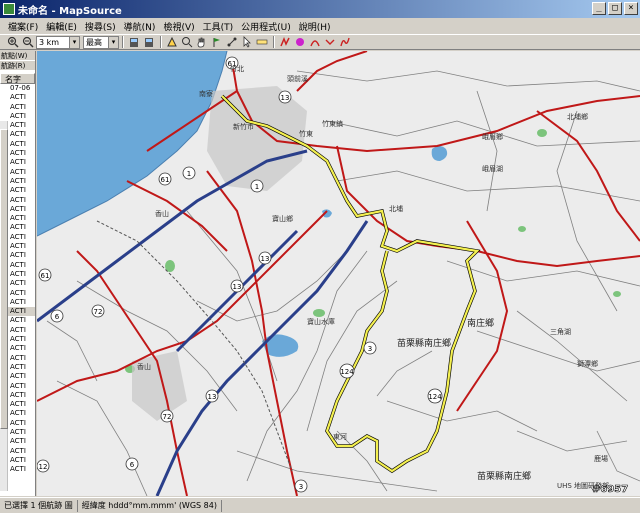 This screenshot has height=513, width=640. I want to click on route-shield: 72, so click(98, 311).